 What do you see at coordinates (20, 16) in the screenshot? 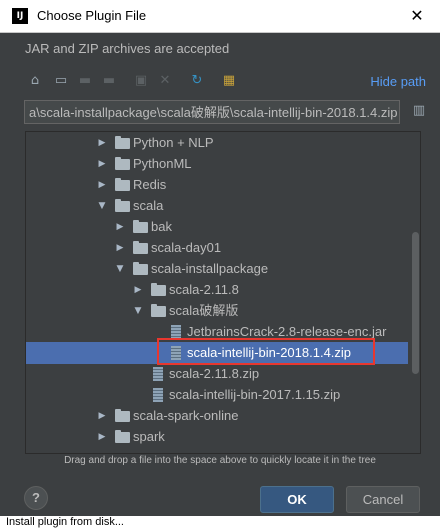
I see `intellij-app-icon: IJ` at bounding box center [20, 16].